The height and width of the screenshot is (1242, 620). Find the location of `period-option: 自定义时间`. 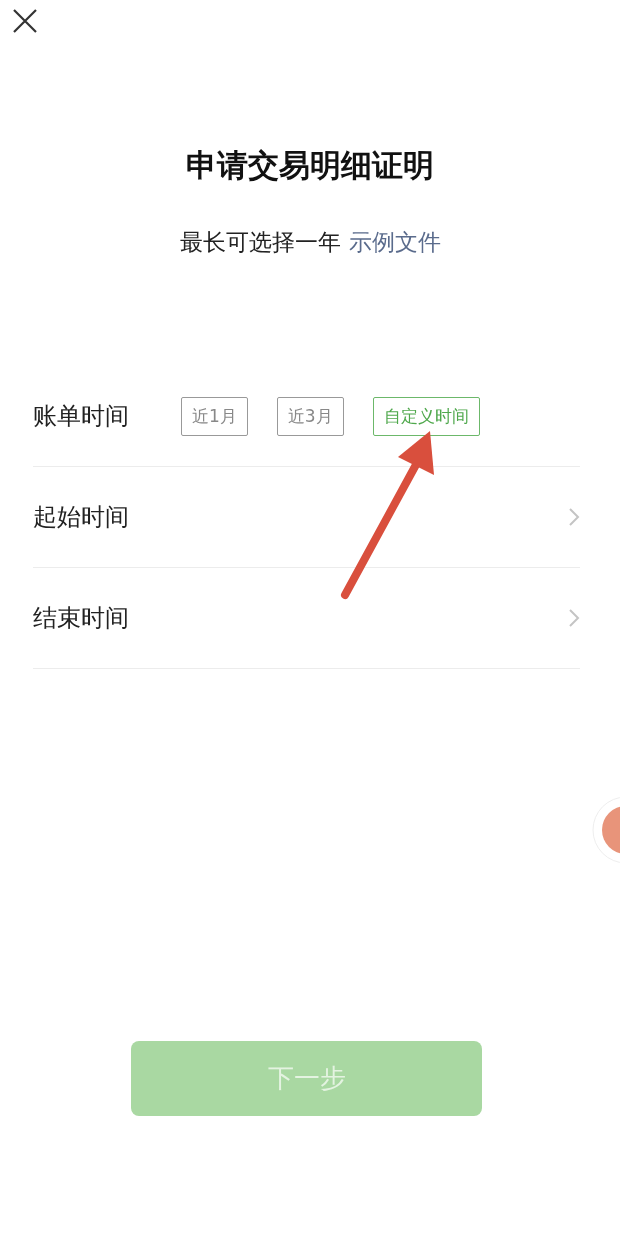

period-option: 自定义时间 is located at coordinates (426, 416).